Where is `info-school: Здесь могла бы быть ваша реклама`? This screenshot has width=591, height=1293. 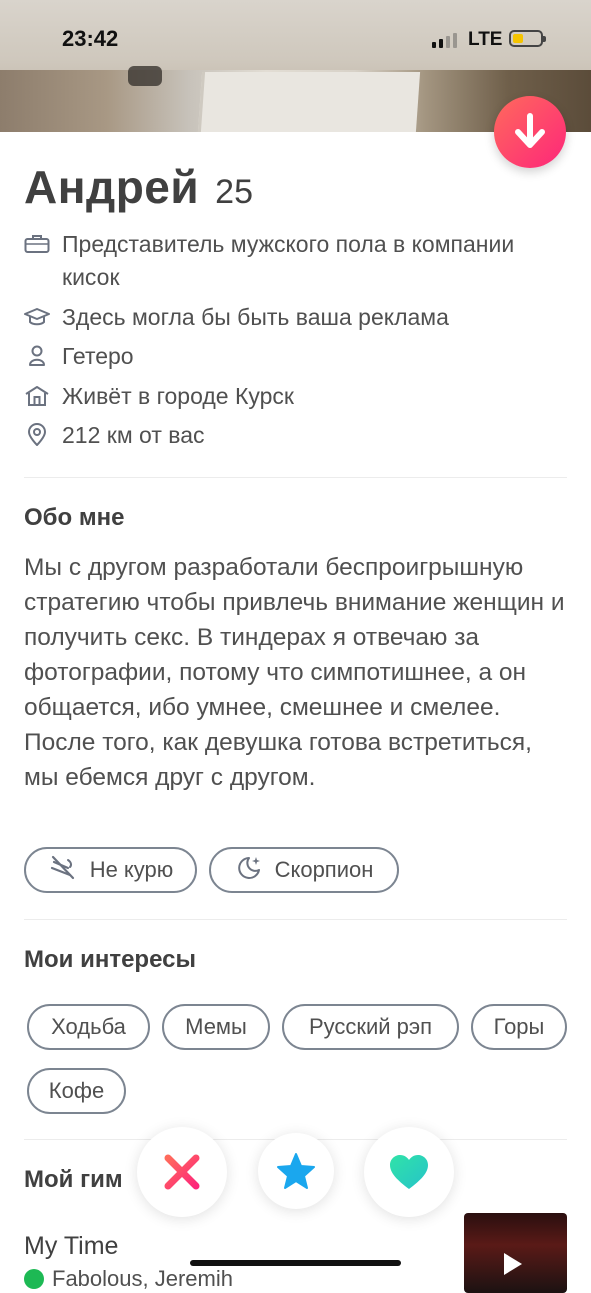
info-school: Здесь могла бы быть ваша реклама is located at coordinates (284, 317).